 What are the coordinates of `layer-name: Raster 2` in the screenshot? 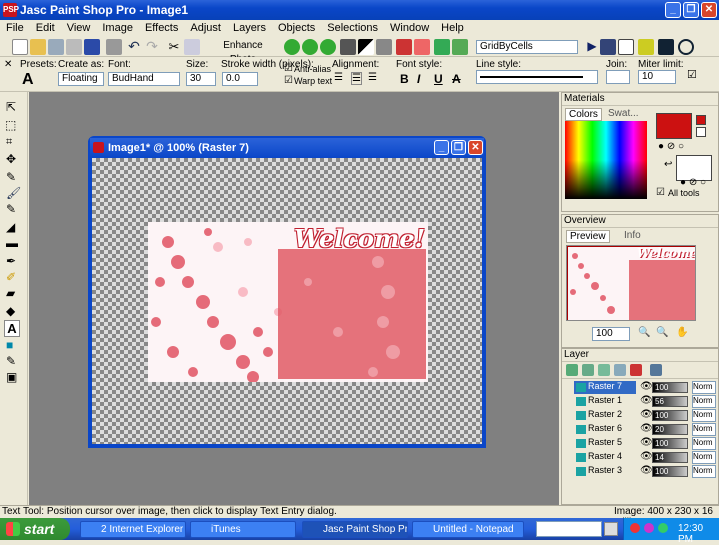 It's located at (605, 415).